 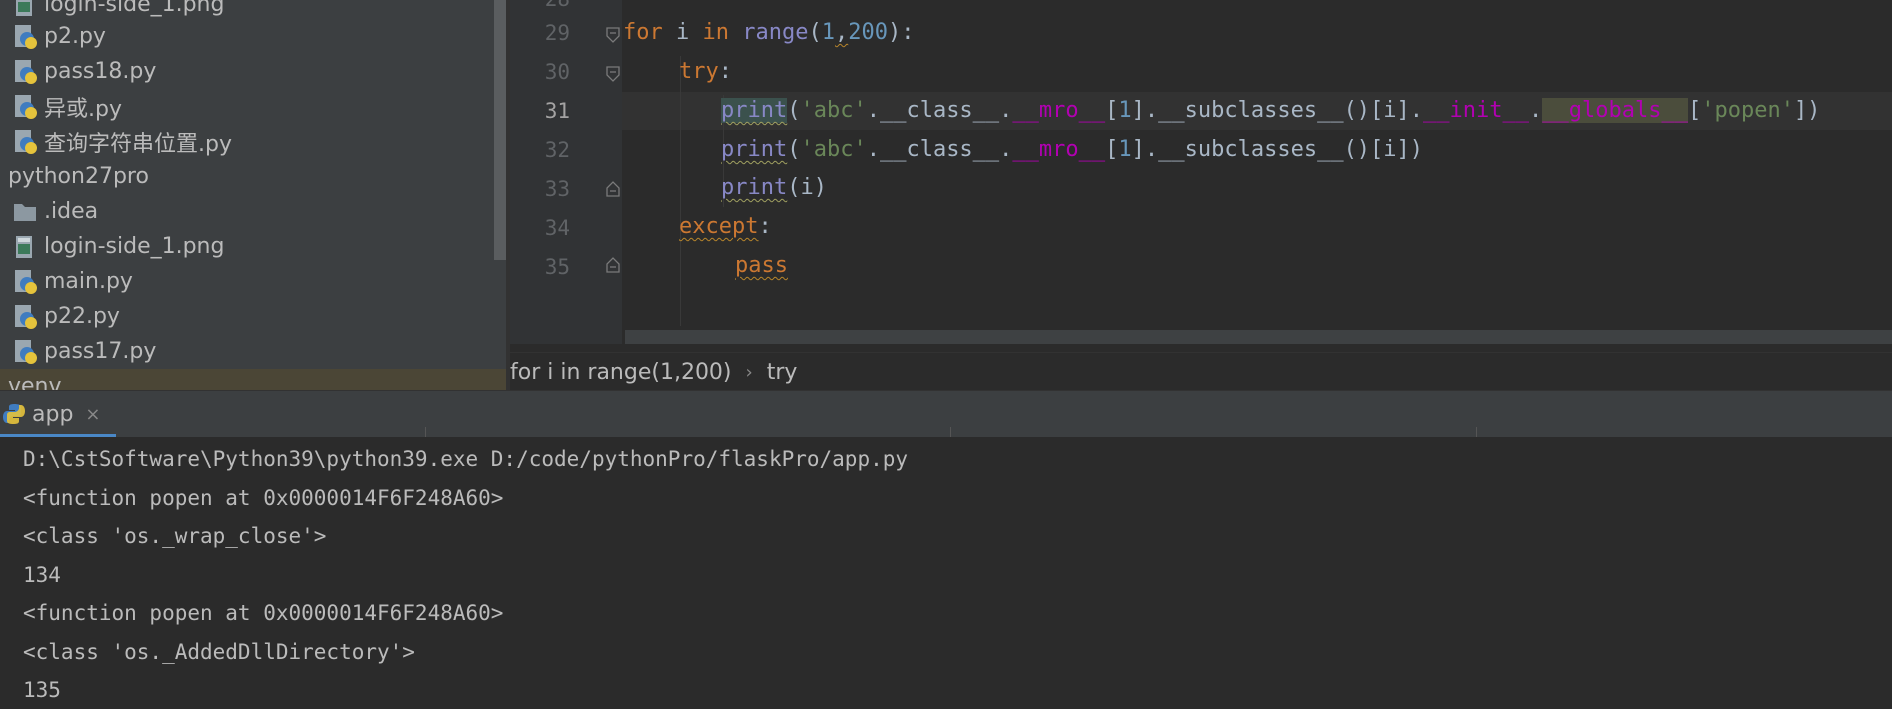 I want to click on console-line: 135, so click(x=42, y=690).